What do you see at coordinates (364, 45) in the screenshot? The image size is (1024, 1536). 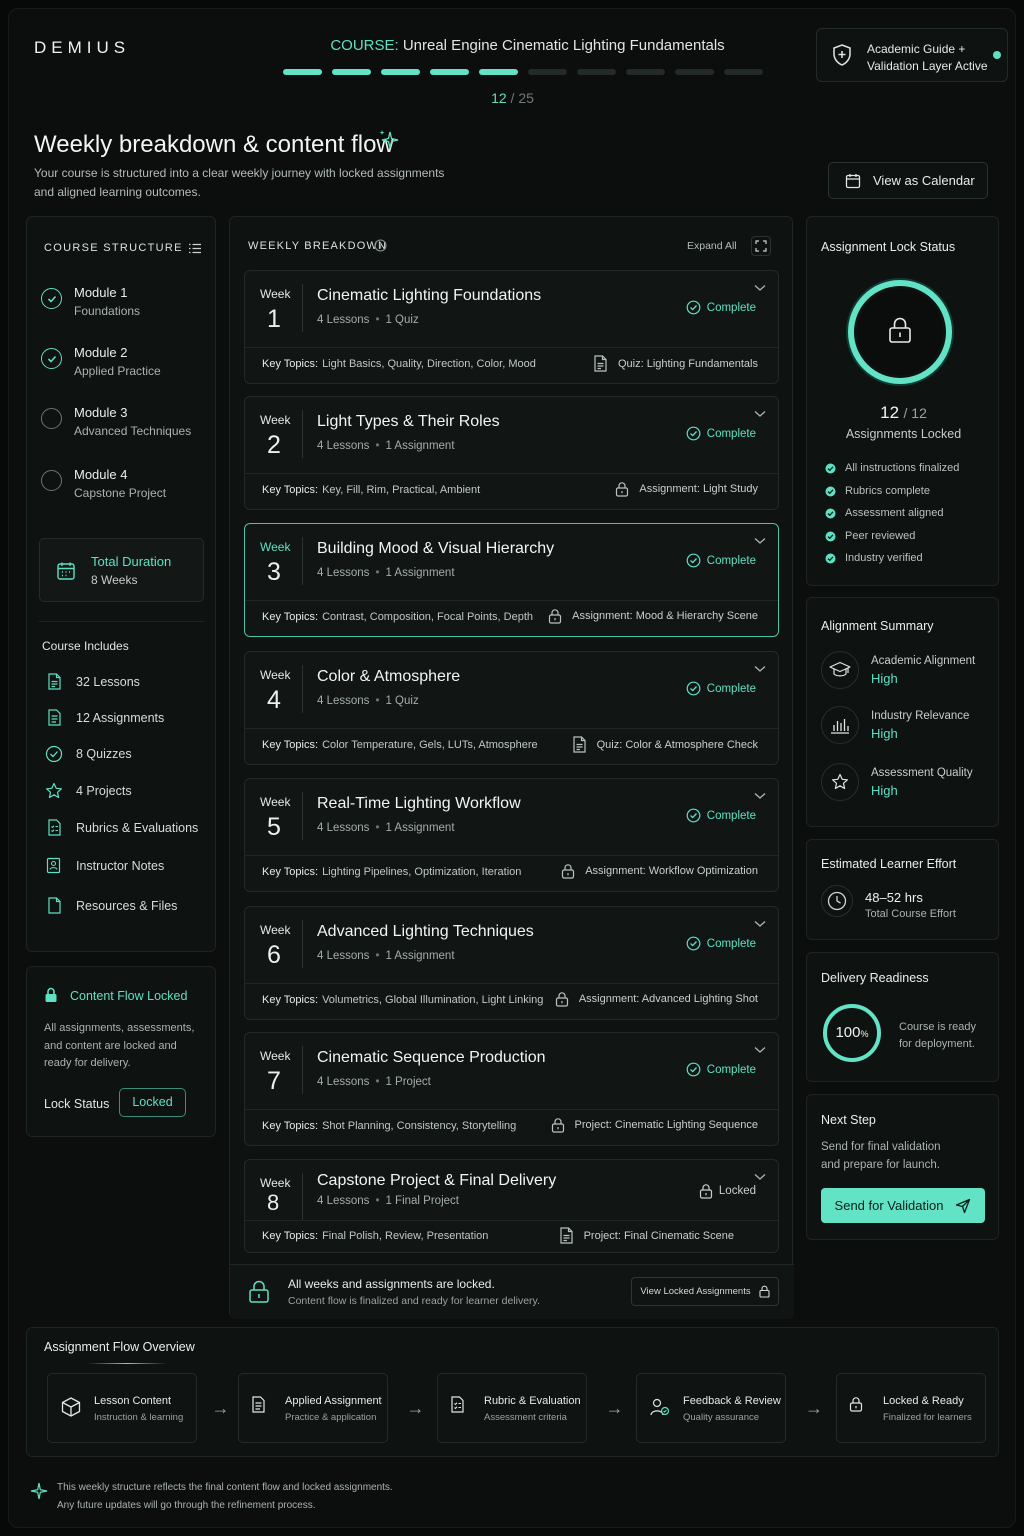 I see `course-prefix: COURSE:` at bounding box center [364, 45].